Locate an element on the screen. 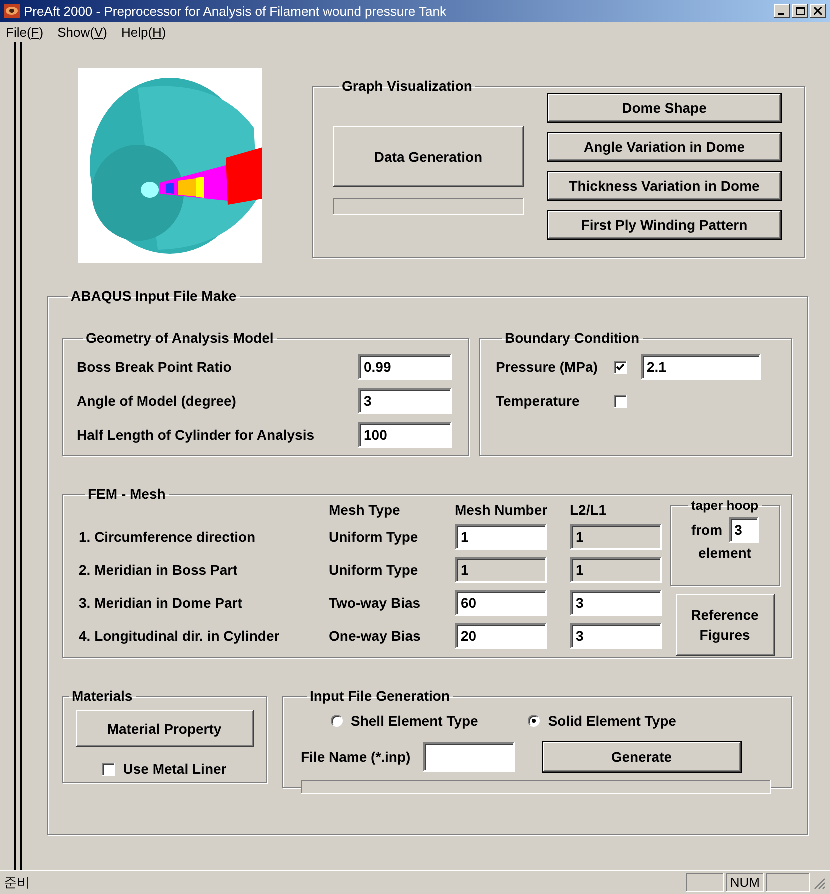 This screenshot has width=830, height=894. maximize-icon is located at coordinates (800, 11).